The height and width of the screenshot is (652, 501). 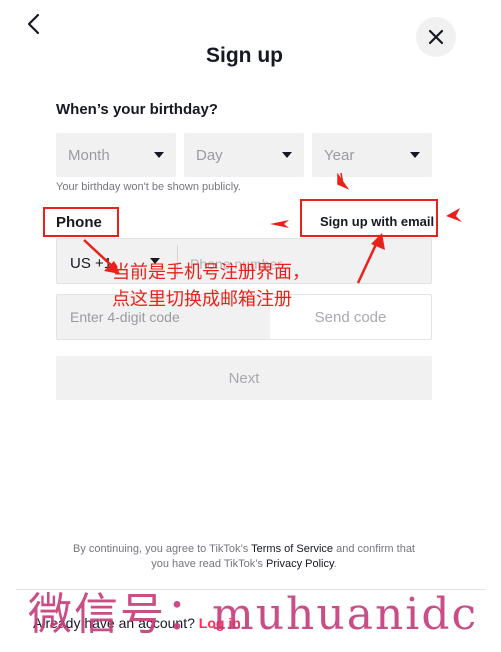 I want to click on watermark-text: 微信号：muhuanidc, so click(x=253, y=614).